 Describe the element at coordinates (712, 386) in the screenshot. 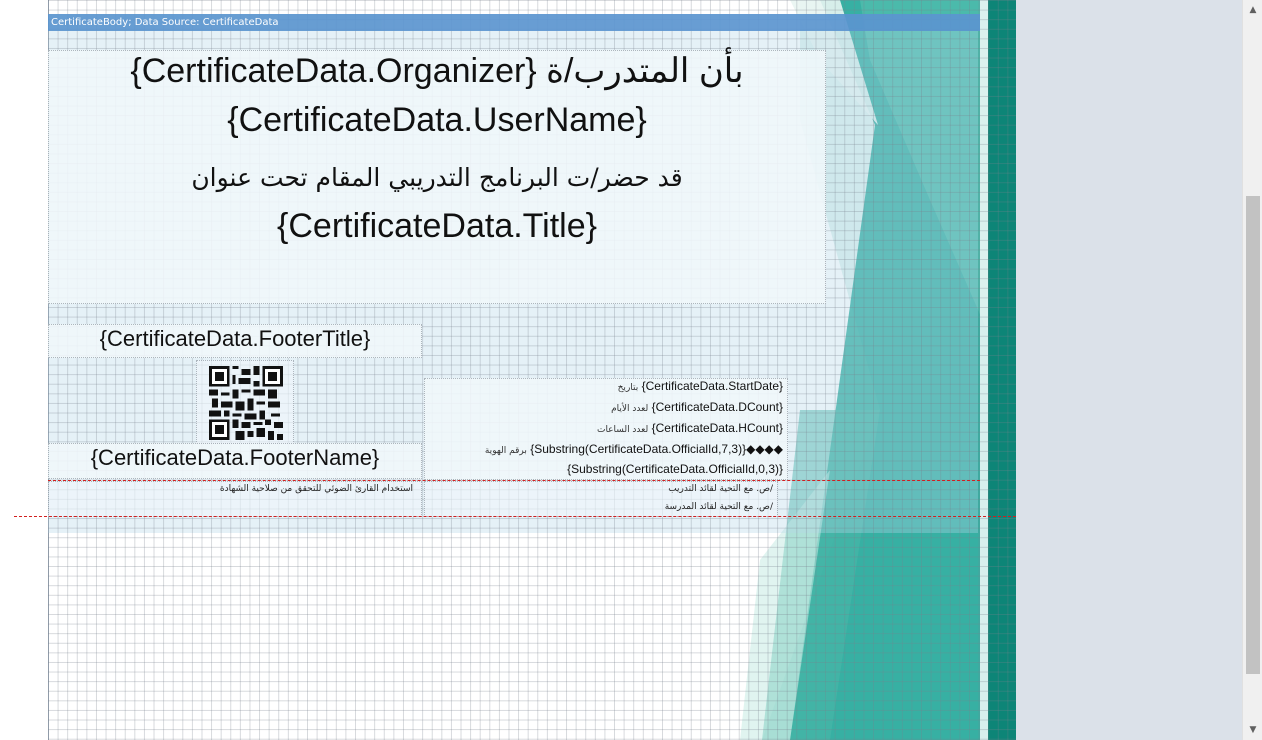

I see `start-date-field: {CertificateData.StartDate}` at that location.